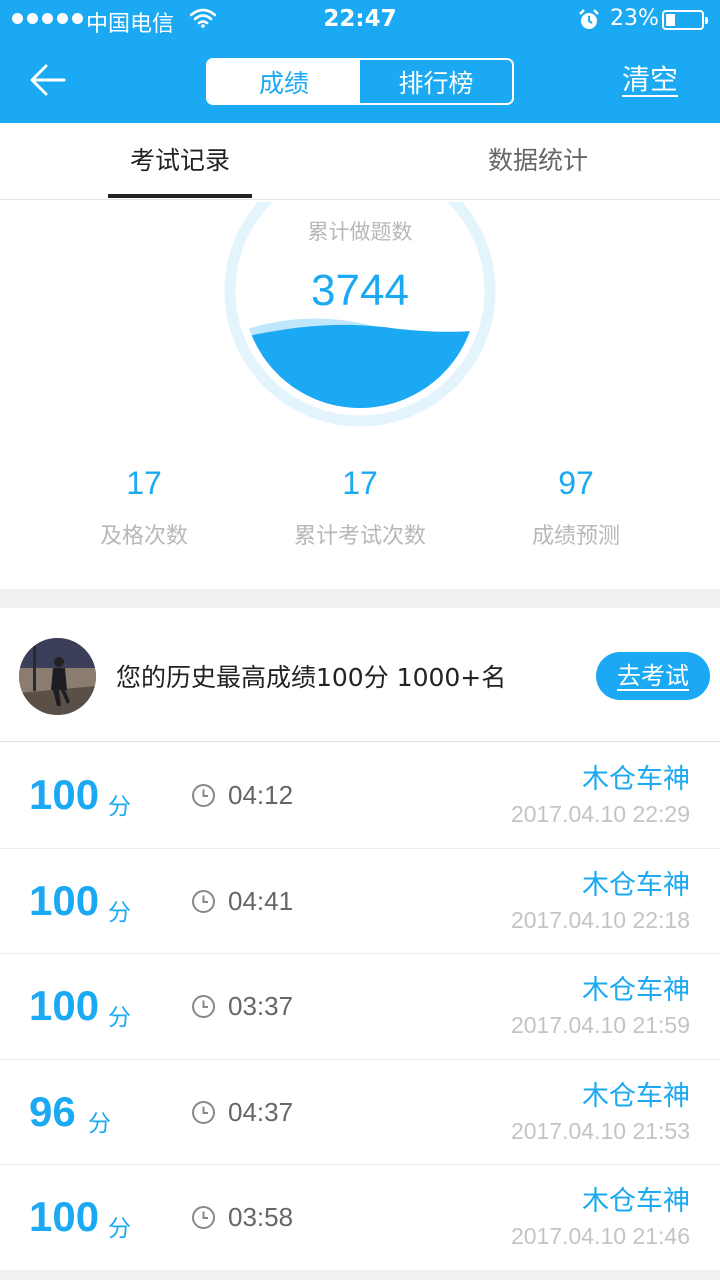 This screenshot has height=1280, width=720. Describe the element at coordinates (600, 1025) in the screenshot. I see `record-date: 2017.04.10 21:59` at that location.